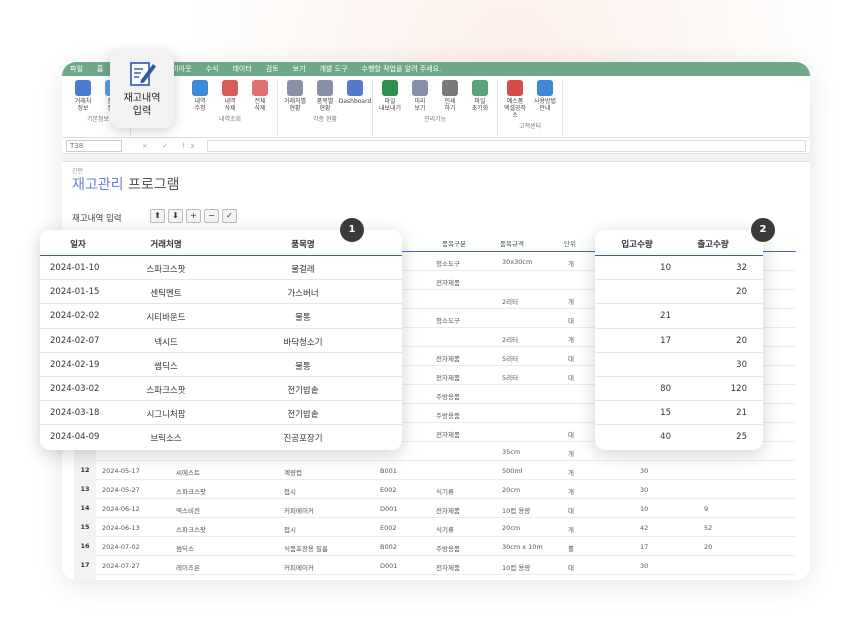 The height and width of the screenshot is (627, 855). What do you see at coordinates (221, 365) in the screenshot?
I see `transaction-row: 2024-02-19 썸딕스 물통` at bounding box center [221, 365].